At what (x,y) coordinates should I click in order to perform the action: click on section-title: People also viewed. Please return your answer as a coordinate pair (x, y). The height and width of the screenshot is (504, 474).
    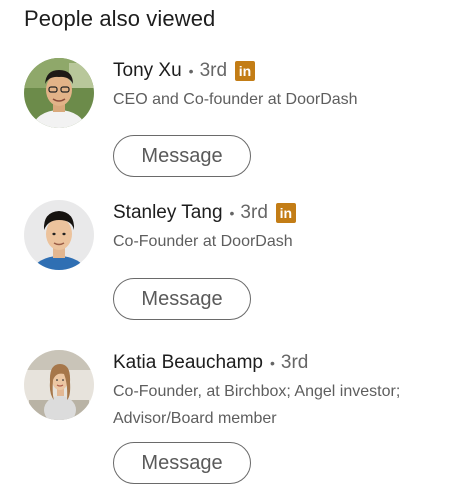
    Looking at the image, I should click on (120, 18).